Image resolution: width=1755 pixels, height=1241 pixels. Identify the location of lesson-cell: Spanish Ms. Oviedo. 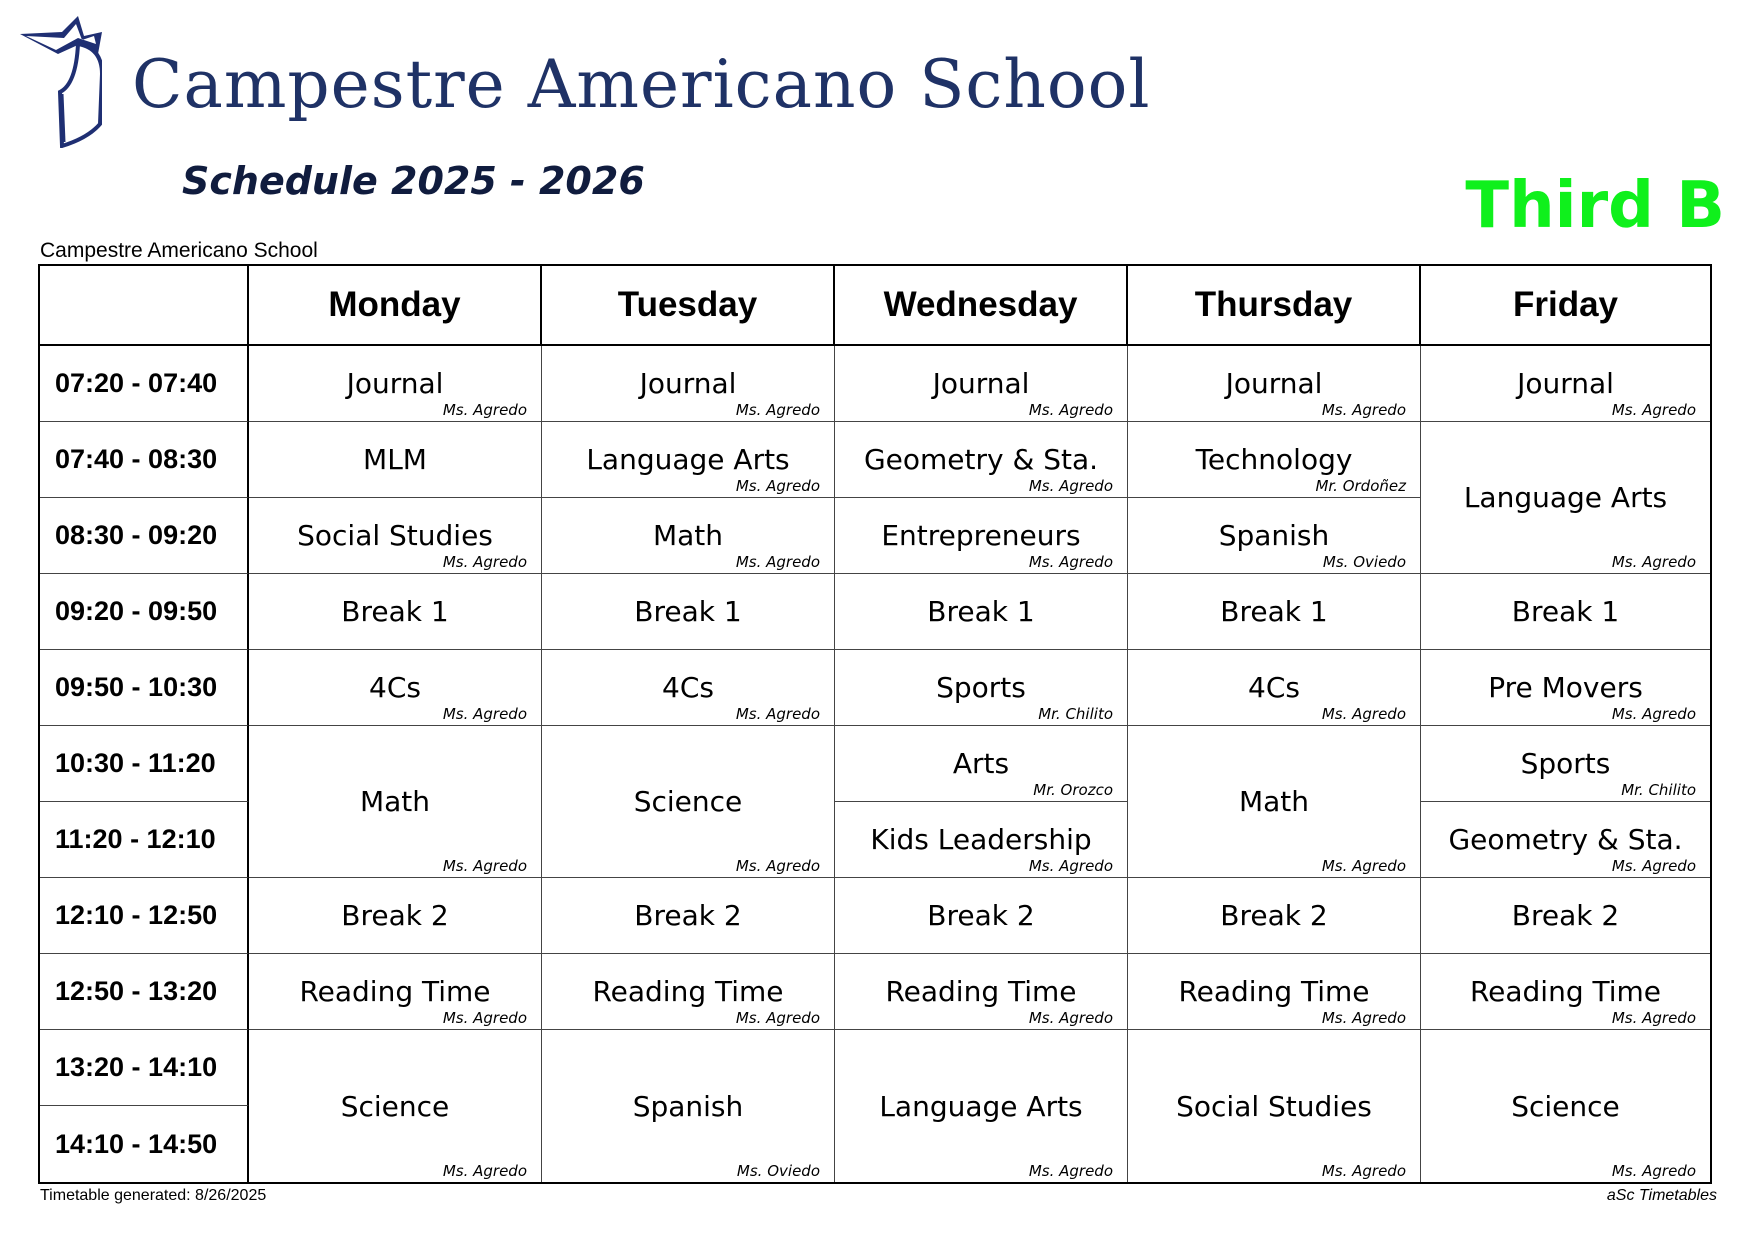
(1274, 536).